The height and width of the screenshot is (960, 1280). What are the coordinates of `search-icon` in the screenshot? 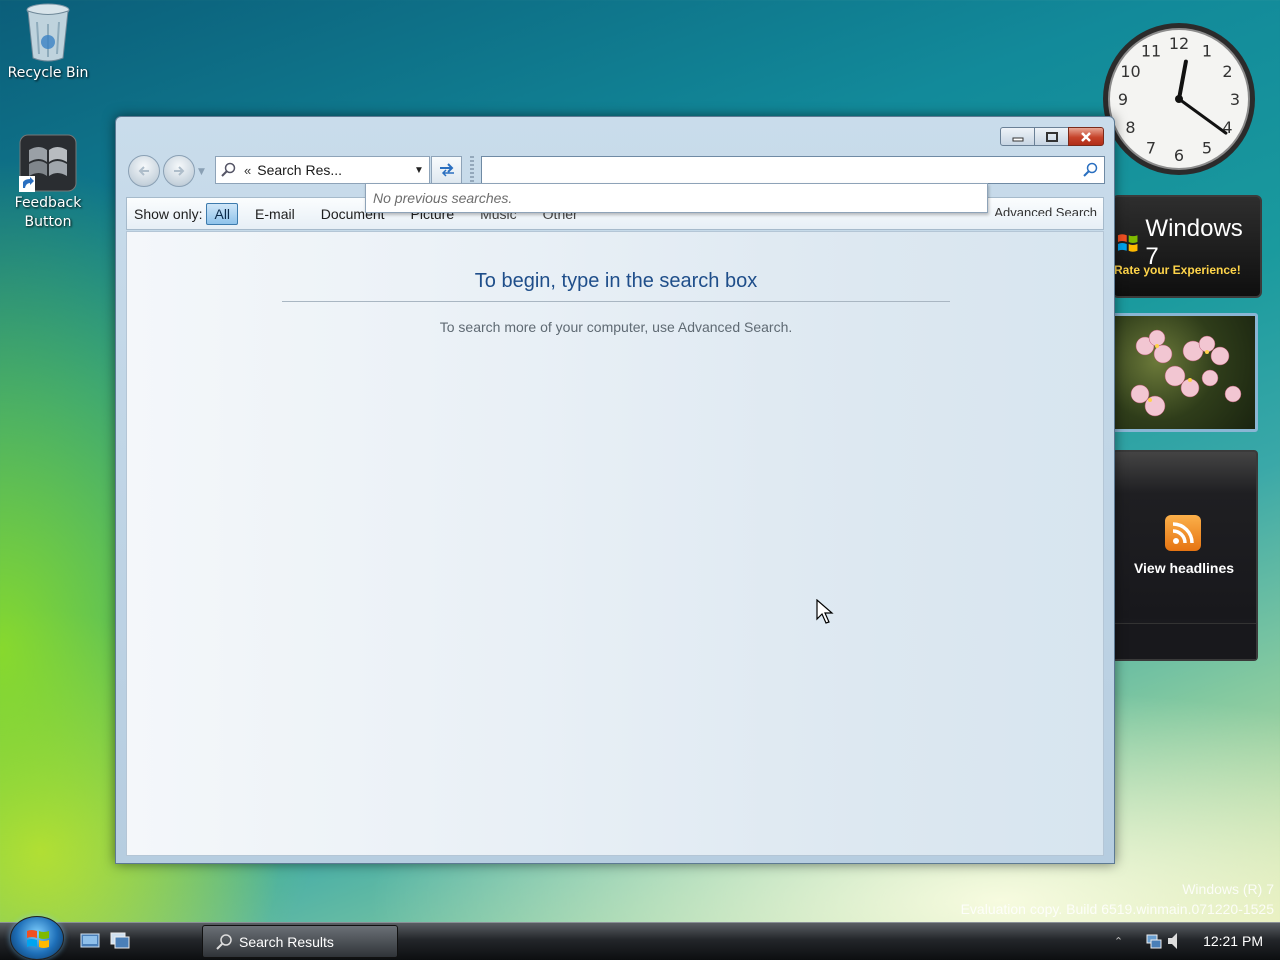 It's located at (1090, 172).